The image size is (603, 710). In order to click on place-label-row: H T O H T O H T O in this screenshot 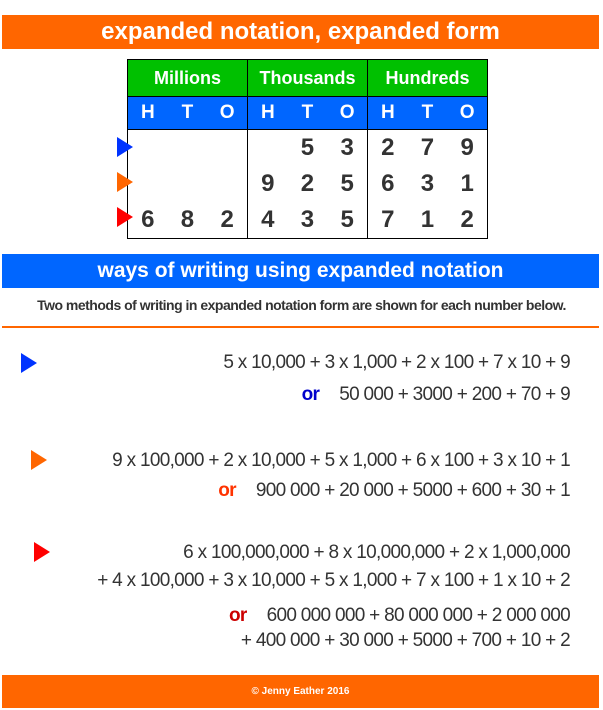, I will do `click(307, 113)`.